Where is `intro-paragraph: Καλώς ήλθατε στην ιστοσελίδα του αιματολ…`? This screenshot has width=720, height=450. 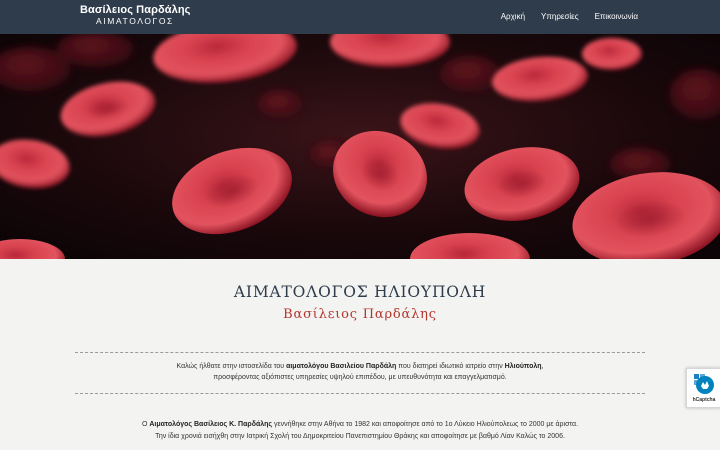 intro-paragraph: Καλώς ήλθατε στην ιστοσελίδα του αιματολ… is located at coordinates (360, 372).